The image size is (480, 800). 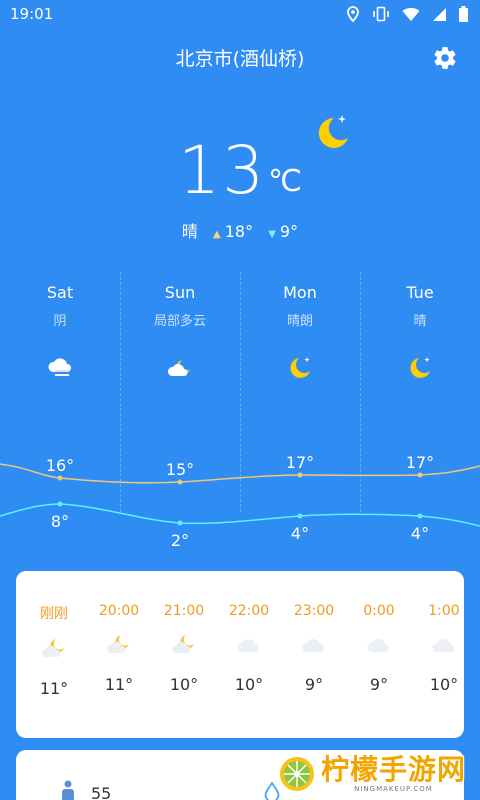 I want to click on hourly-item: 21:00 10°, so click(x=184, y=632).